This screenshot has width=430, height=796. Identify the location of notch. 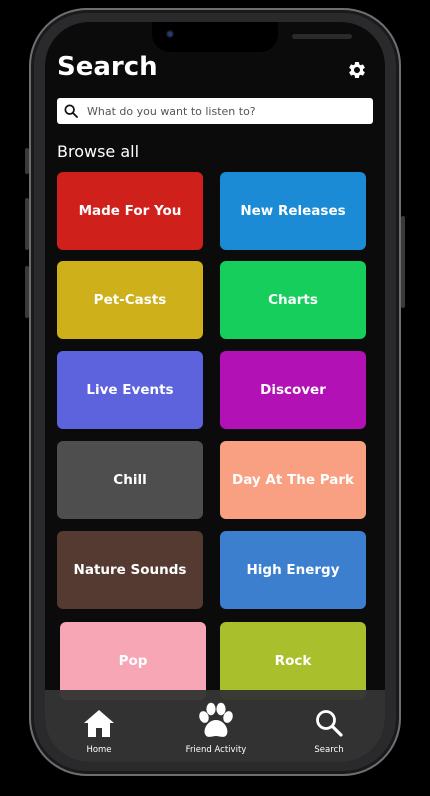
(252, 37).